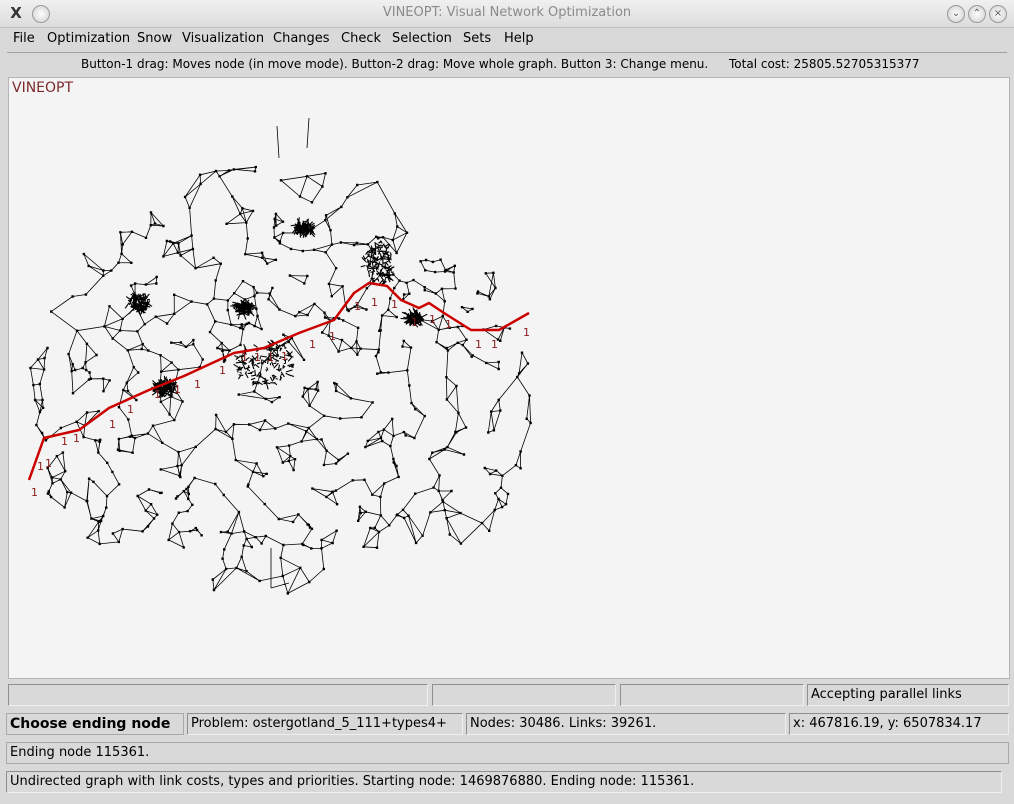  Describe the element at coordinates (357, 306) in the screenshot. I see `route-label-17: 1` at that location.